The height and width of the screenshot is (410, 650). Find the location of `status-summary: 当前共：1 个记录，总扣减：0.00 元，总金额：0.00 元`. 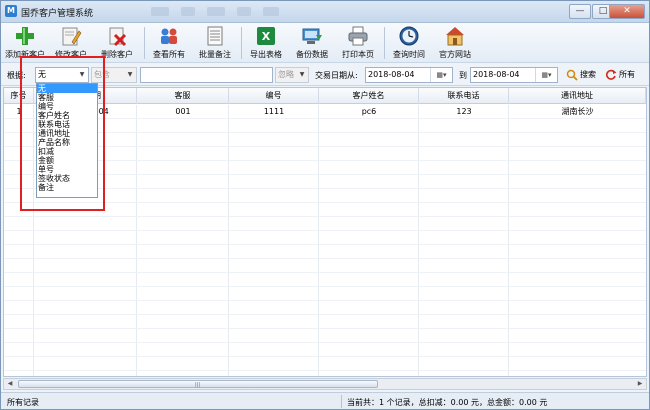

status-summary: 当前共：1 个记录，总扣减：0.00 元，总金额：0.00 元 is located at coordinates (447, 402).